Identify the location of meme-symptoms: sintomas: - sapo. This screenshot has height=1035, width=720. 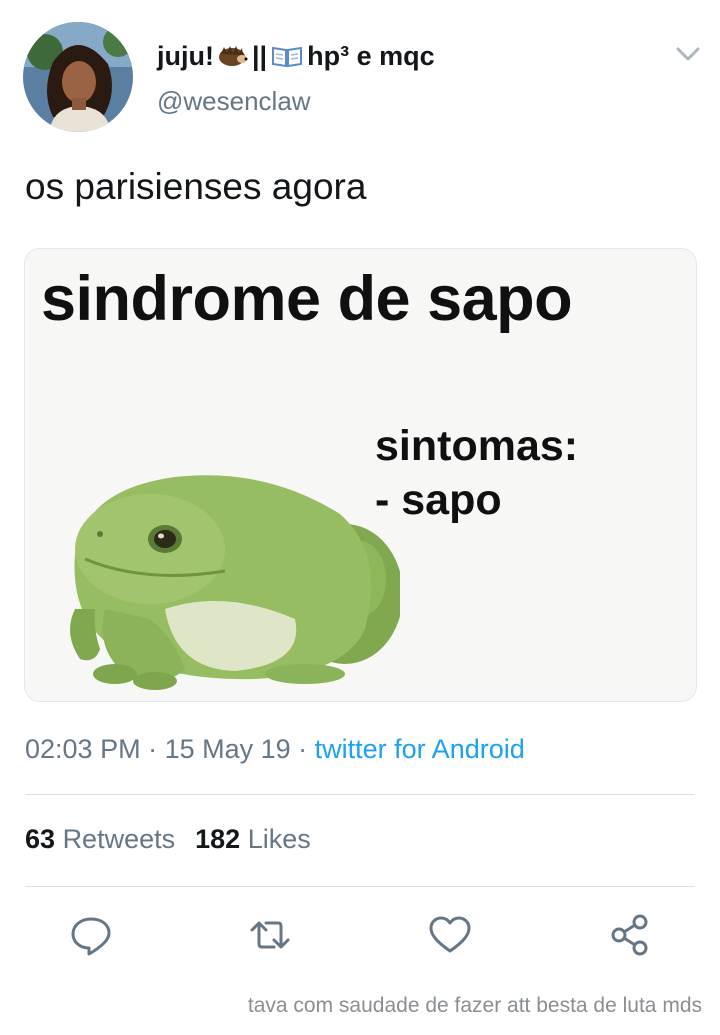
(476, 473).